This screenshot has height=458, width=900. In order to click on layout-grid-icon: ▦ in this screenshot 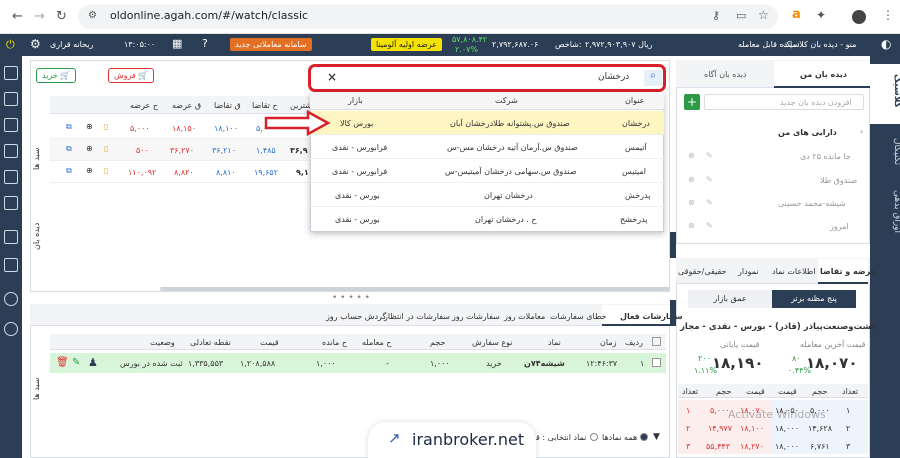, I will do `click(177, 43)`.